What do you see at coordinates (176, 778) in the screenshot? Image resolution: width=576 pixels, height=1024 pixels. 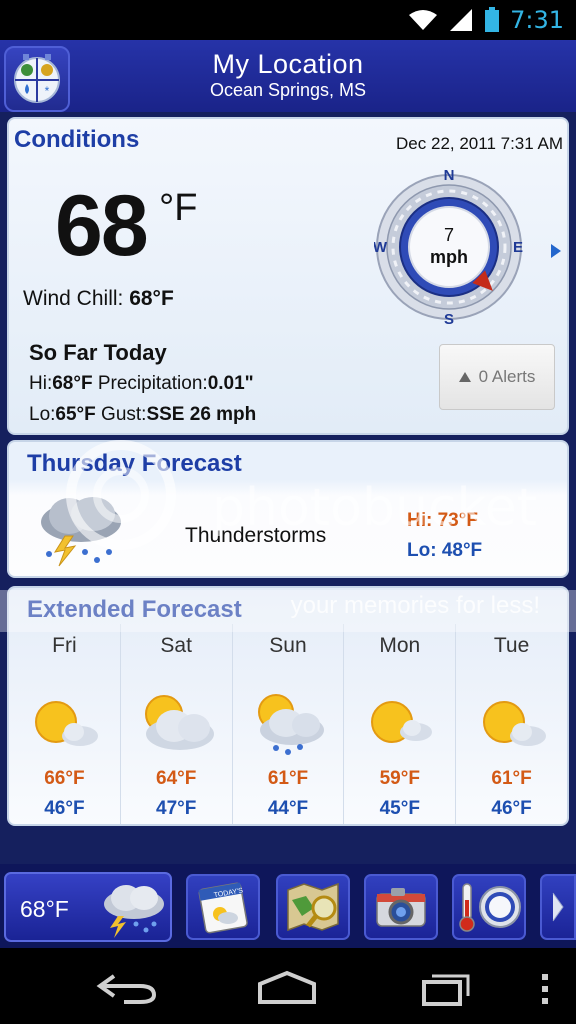 I see `day-hi: 64°F` at bounding box center [176, 778].